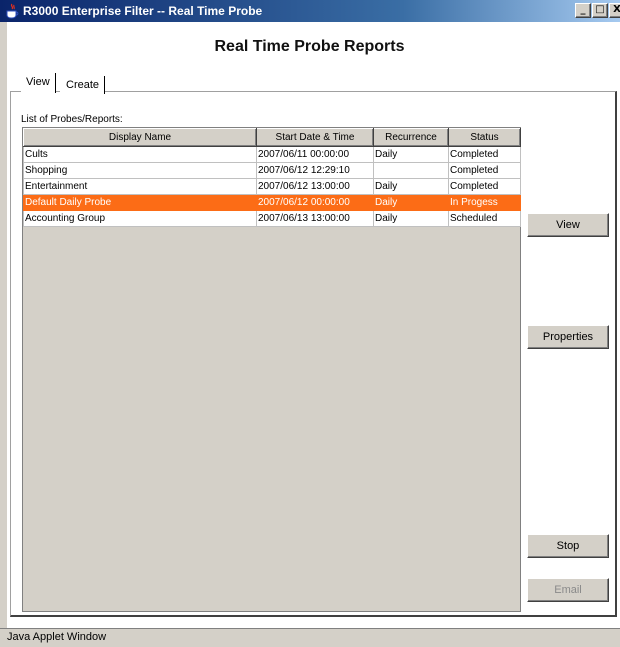  Describe the element at coordinates (57, 637) in the screenshot. I see `status-text: Java Applet Window` at that location.